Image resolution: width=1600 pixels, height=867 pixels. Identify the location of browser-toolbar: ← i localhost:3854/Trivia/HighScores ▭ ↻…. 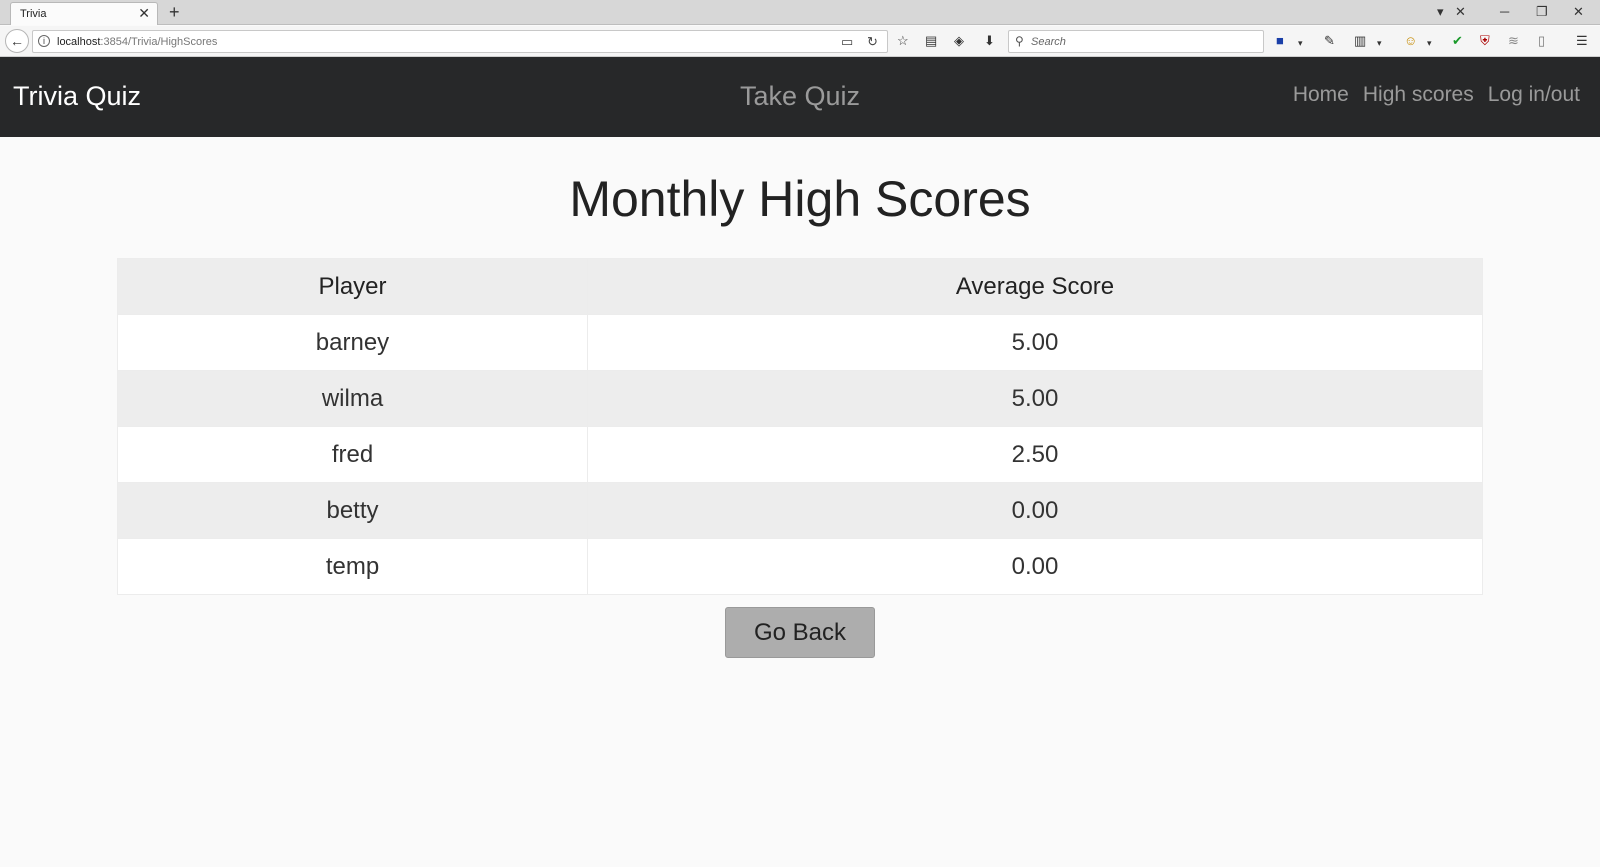
(800, 41).